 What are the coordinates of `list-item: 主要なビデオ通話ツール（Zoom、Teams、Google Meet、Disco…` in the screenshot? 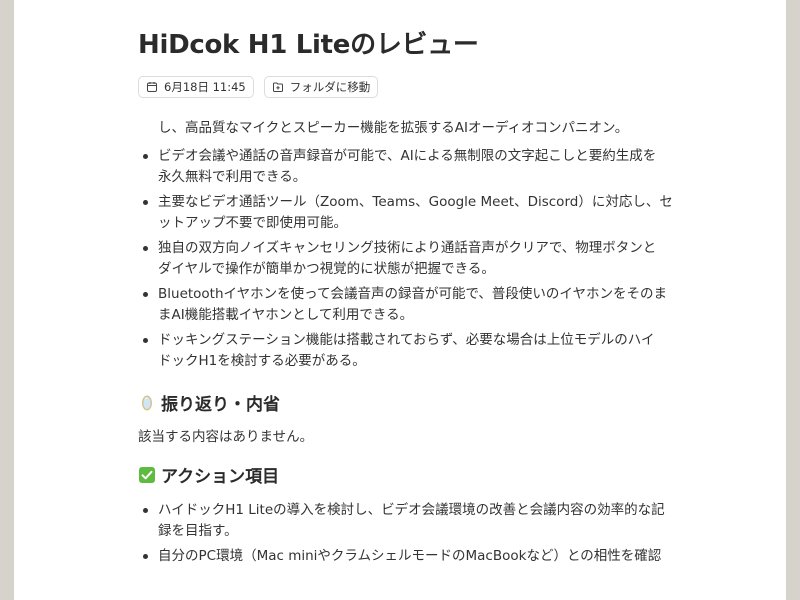 It's located at (418, 213).